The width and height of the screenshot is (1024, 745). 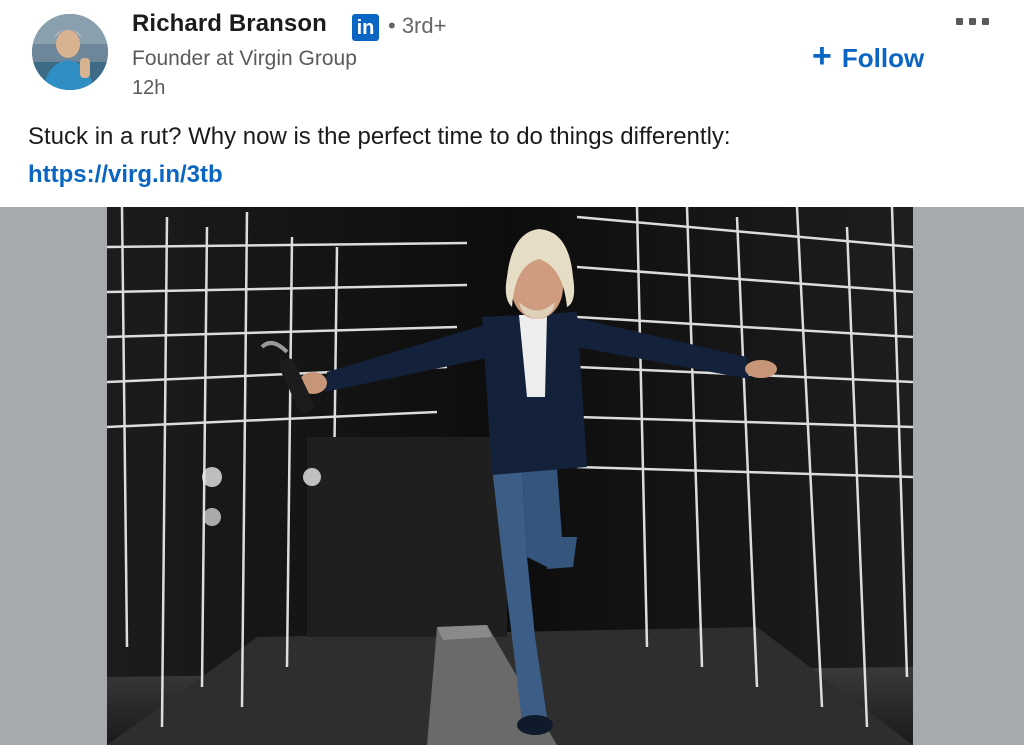 I want to click on author-name: Richard Branson, so click(x=229, y=24).